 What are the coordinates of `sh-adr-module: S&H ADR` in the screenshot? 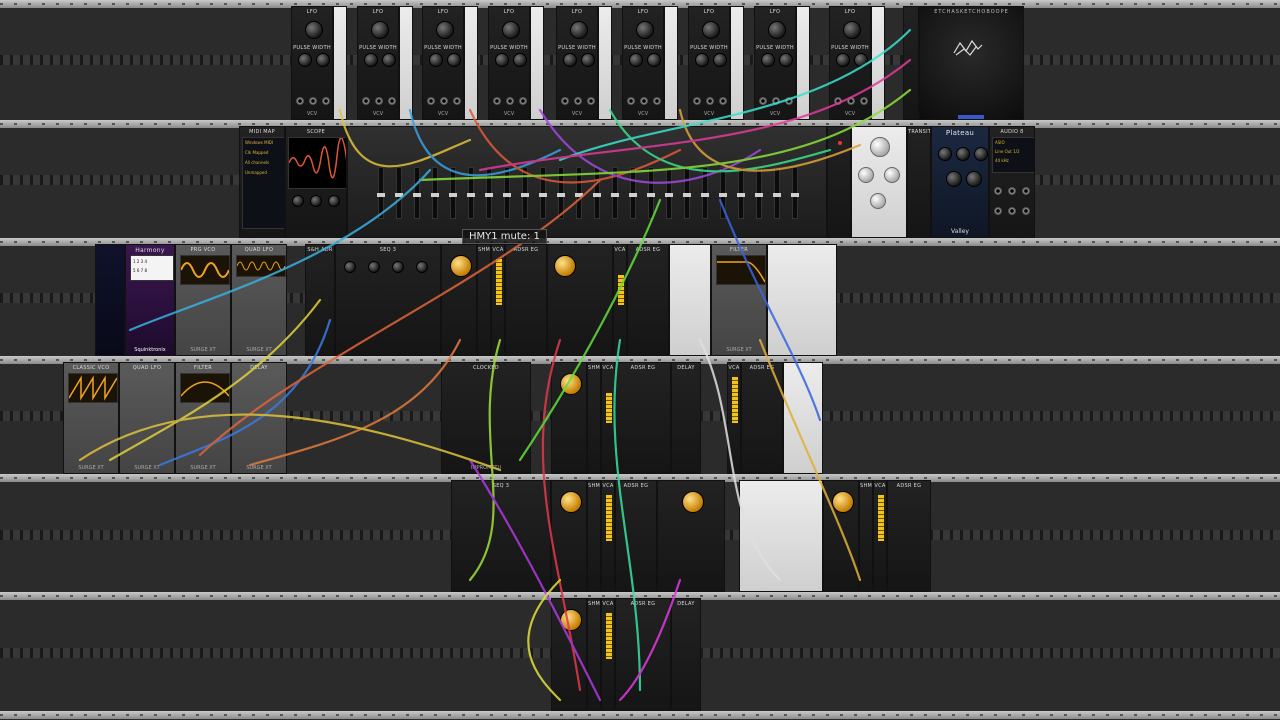 It's located at (320, 300).